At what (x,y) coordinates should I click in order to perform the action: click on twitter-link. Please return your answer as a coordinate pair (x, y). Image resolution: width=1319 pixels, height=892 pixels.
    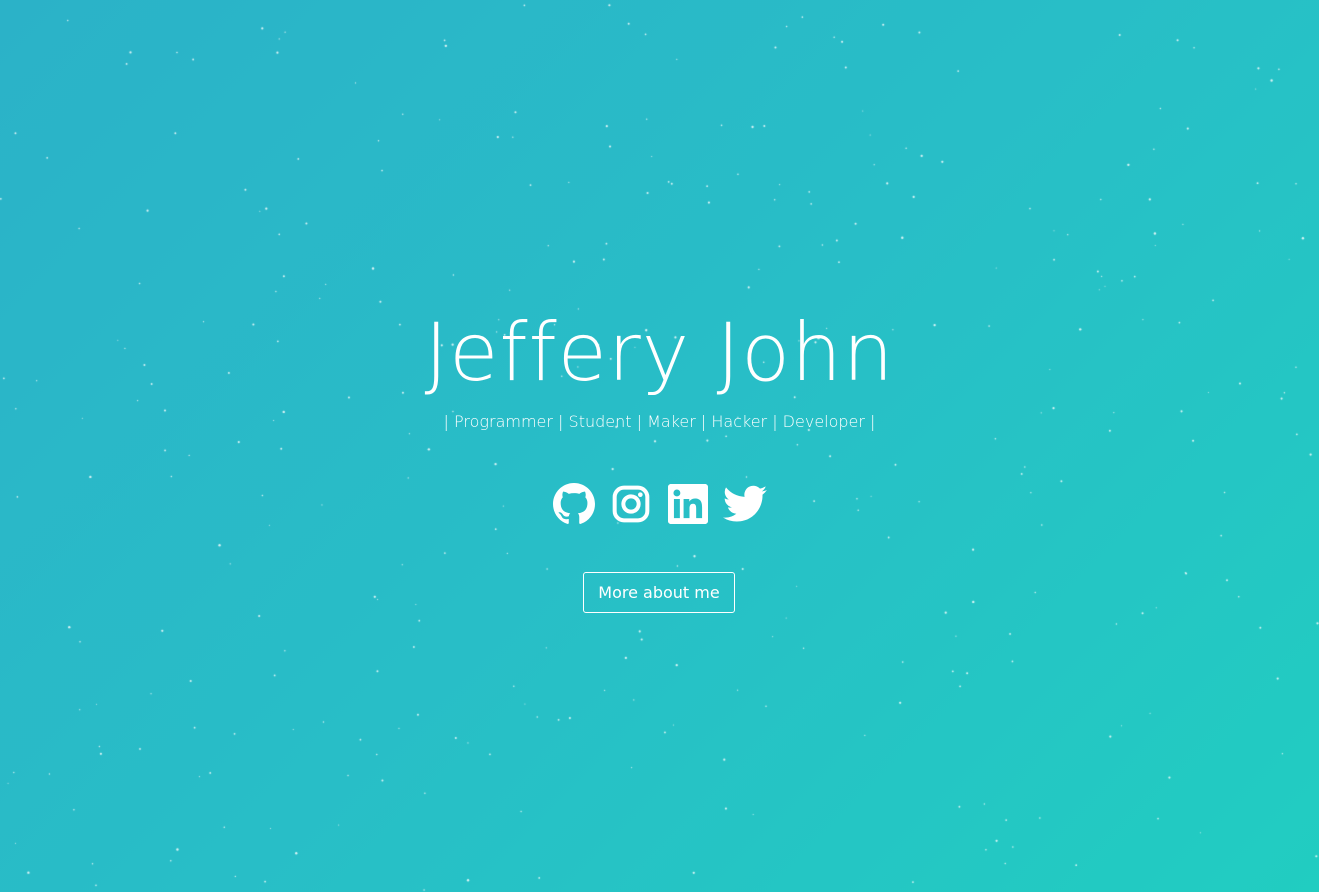
    Looking at the image, I should click on (745, 504).